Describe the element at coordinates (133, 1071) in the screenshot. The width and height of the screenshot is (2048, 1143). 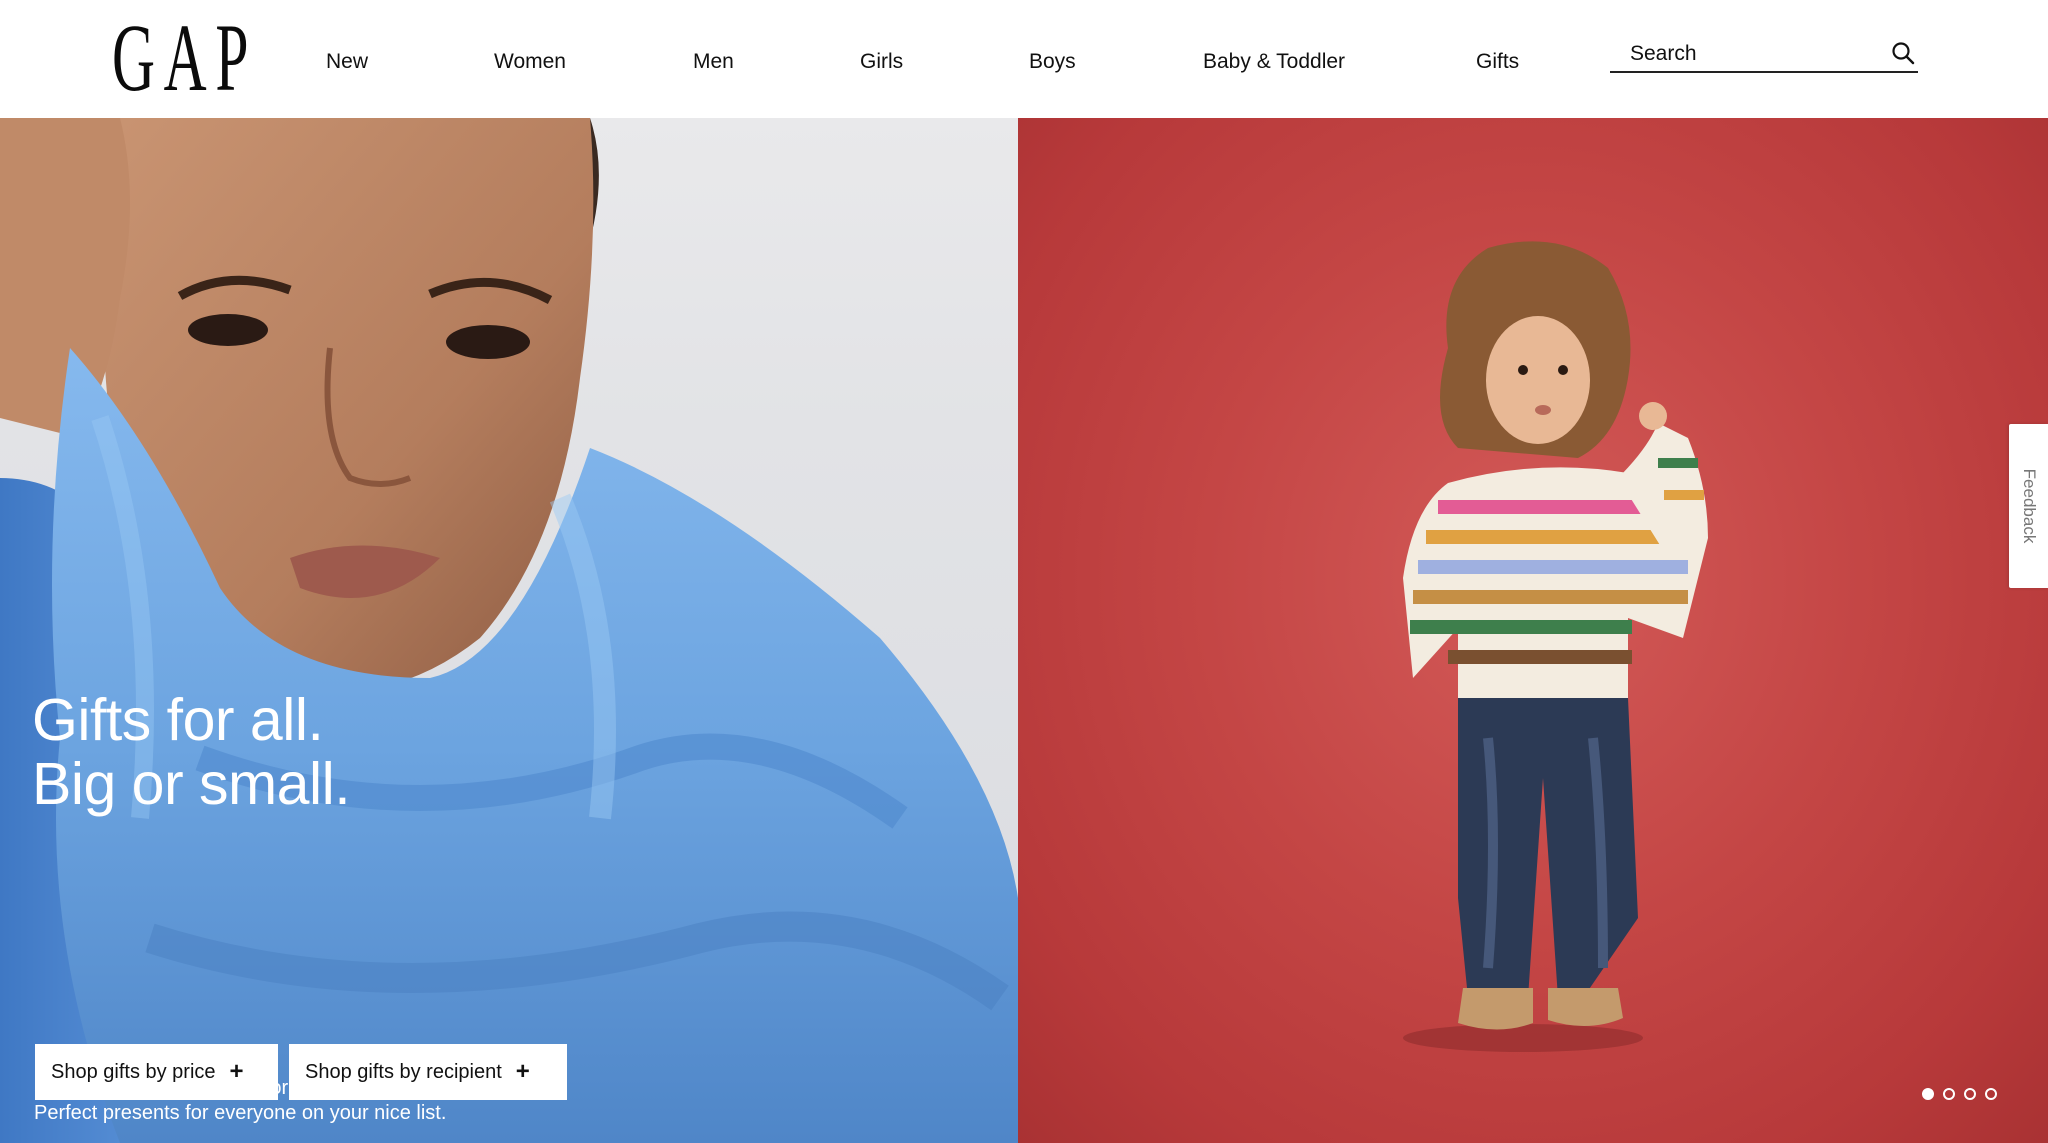
I see `shop-gifts-by-price-label: Shop gifts by price` at that location.